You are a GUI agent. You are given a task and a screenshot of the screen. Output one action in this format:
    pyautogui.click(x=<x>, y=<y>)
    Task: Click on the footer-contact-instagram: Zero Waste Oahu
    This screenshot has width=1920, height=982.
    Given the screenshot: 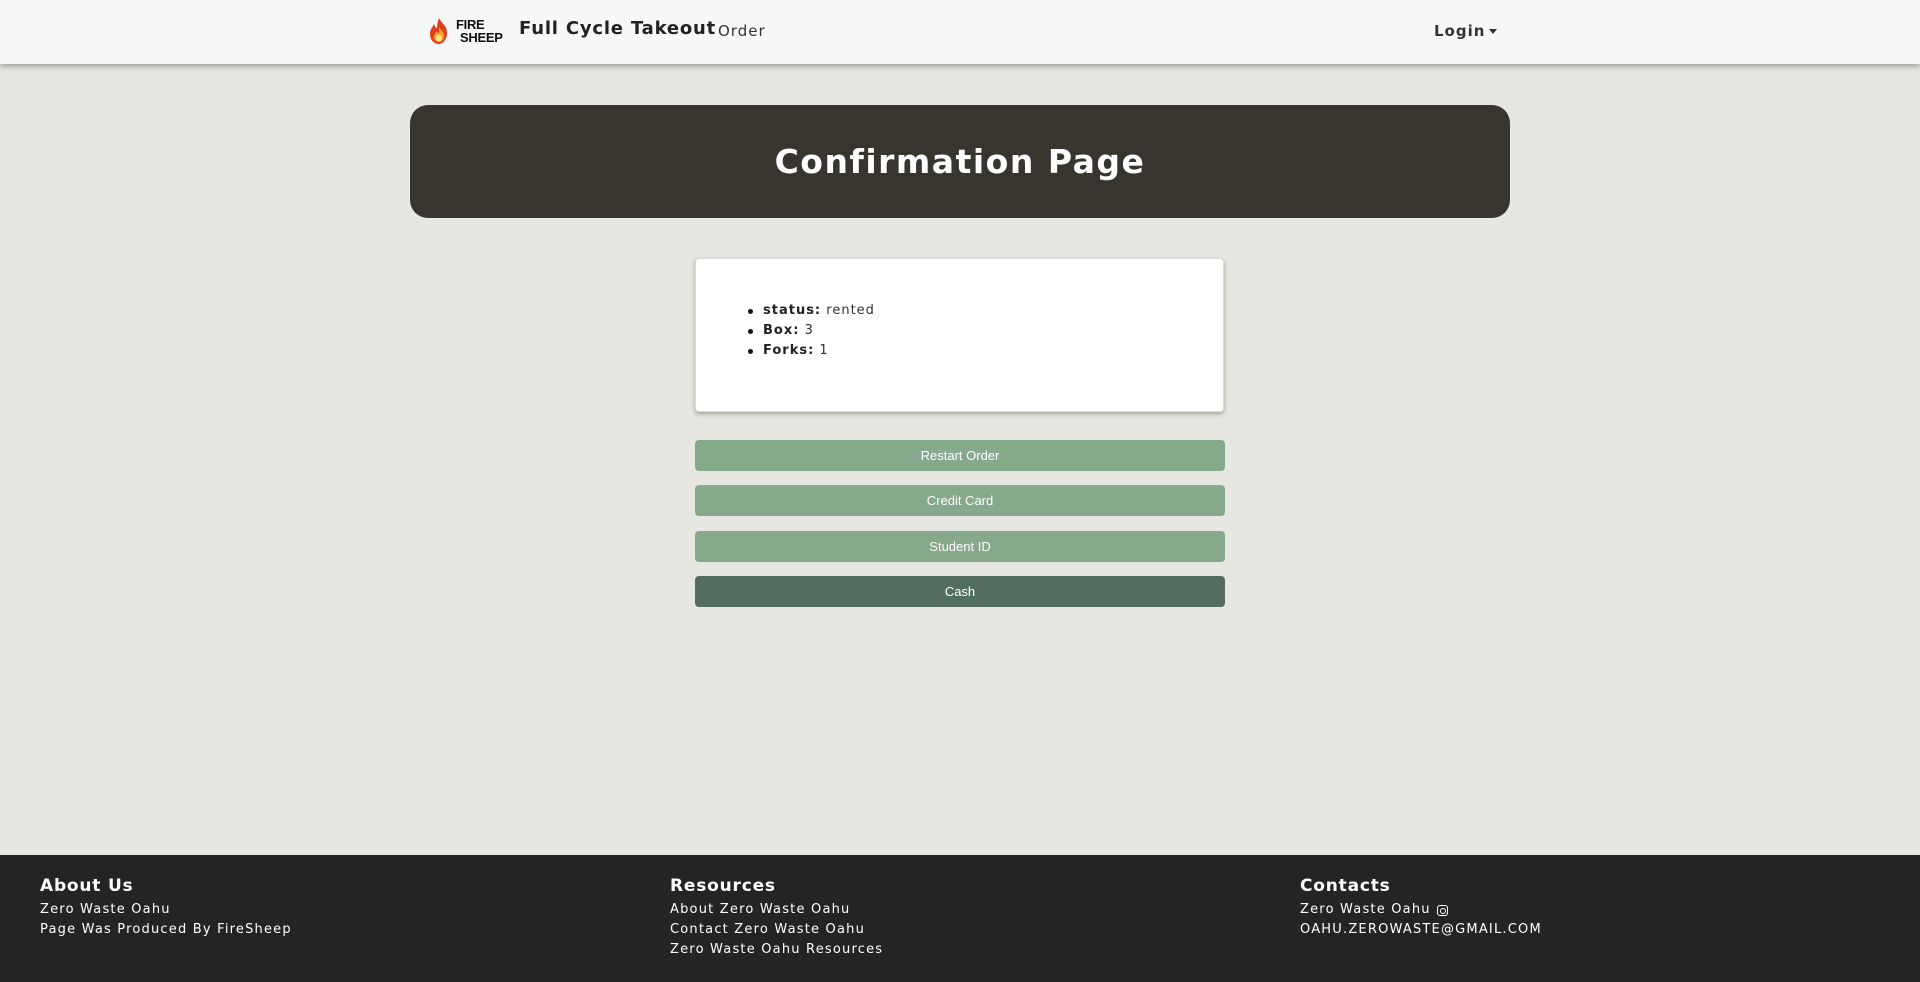 What is the action you would take?
    pyautogui.click(x=1421, y=910)
    